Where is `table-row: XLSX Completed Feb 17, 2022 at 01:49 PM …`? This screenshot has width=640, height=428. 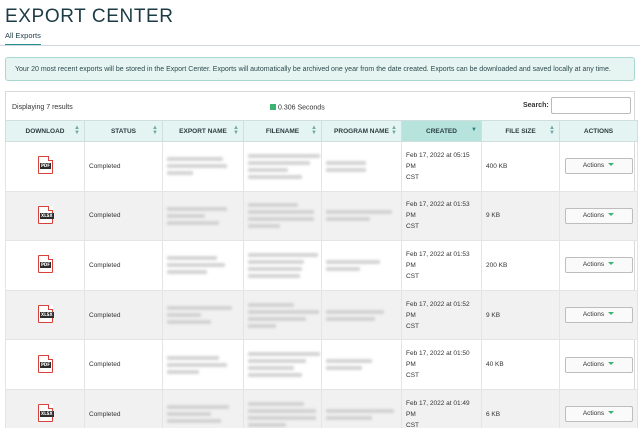
table-row: XLSX Completed Feb 17, 2022 at 01:49 PM … is located at coordinates (321, 408).